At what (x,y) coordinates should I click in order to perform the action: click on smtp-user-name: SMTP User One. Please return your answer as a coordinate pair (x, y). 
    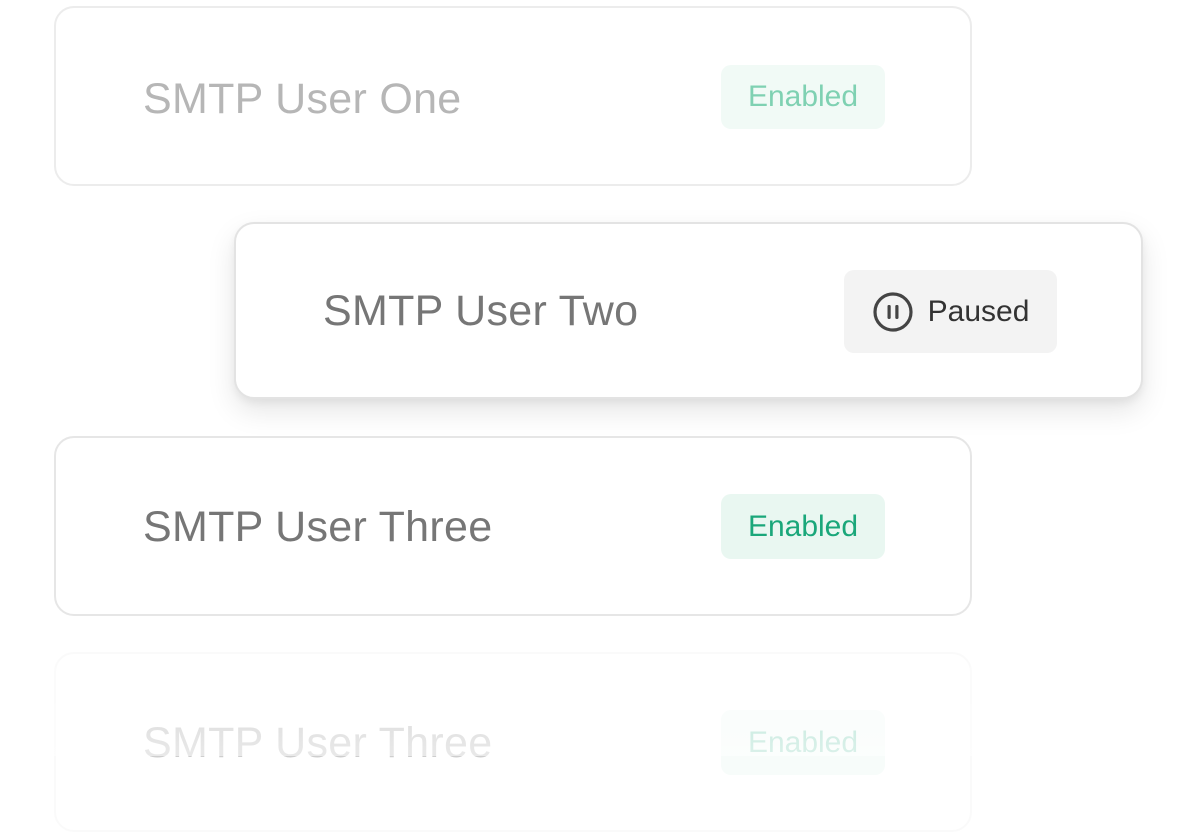
    Looking at the image, I should click on (302, 99).